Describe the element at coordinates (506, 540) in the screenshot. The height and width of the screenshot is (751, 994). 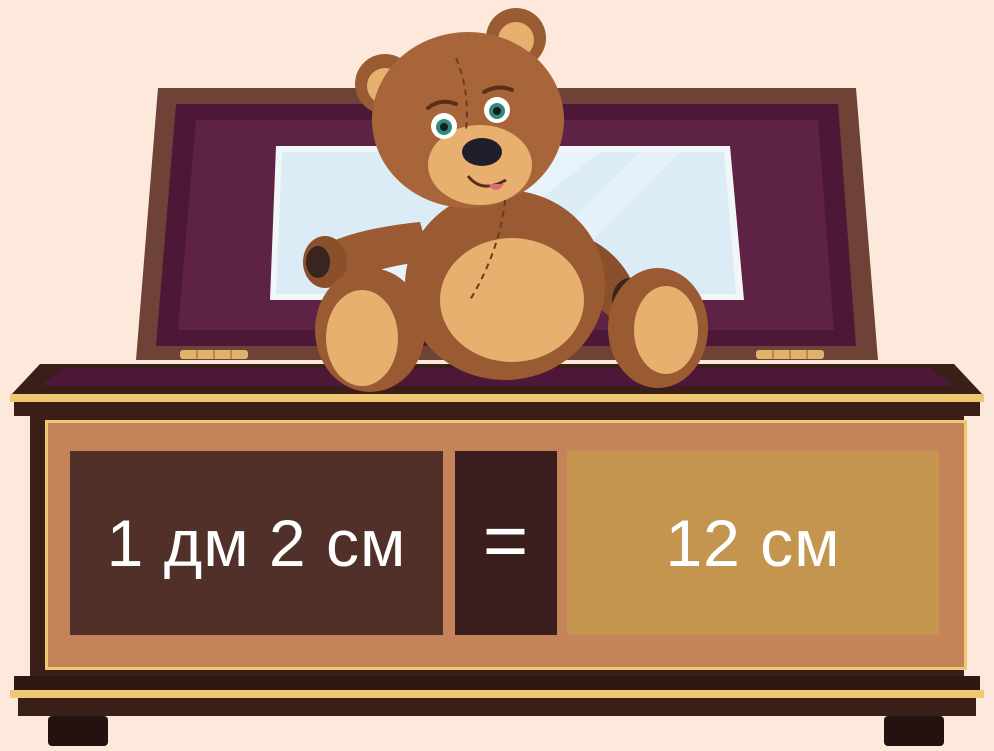
I see `equals-sign: =` at that location.